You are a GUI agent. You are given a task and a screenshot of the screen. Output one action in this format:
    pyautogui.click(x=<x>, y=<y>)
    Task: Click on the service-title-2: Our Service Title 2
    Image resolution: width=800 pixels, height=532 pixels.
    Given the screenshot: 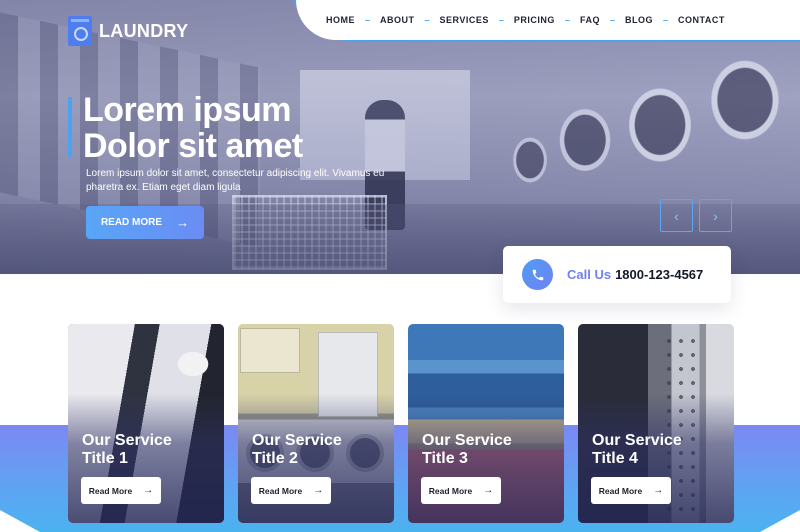 What is the action you would take?
    pyautogui.click(x=297, y=450)
    